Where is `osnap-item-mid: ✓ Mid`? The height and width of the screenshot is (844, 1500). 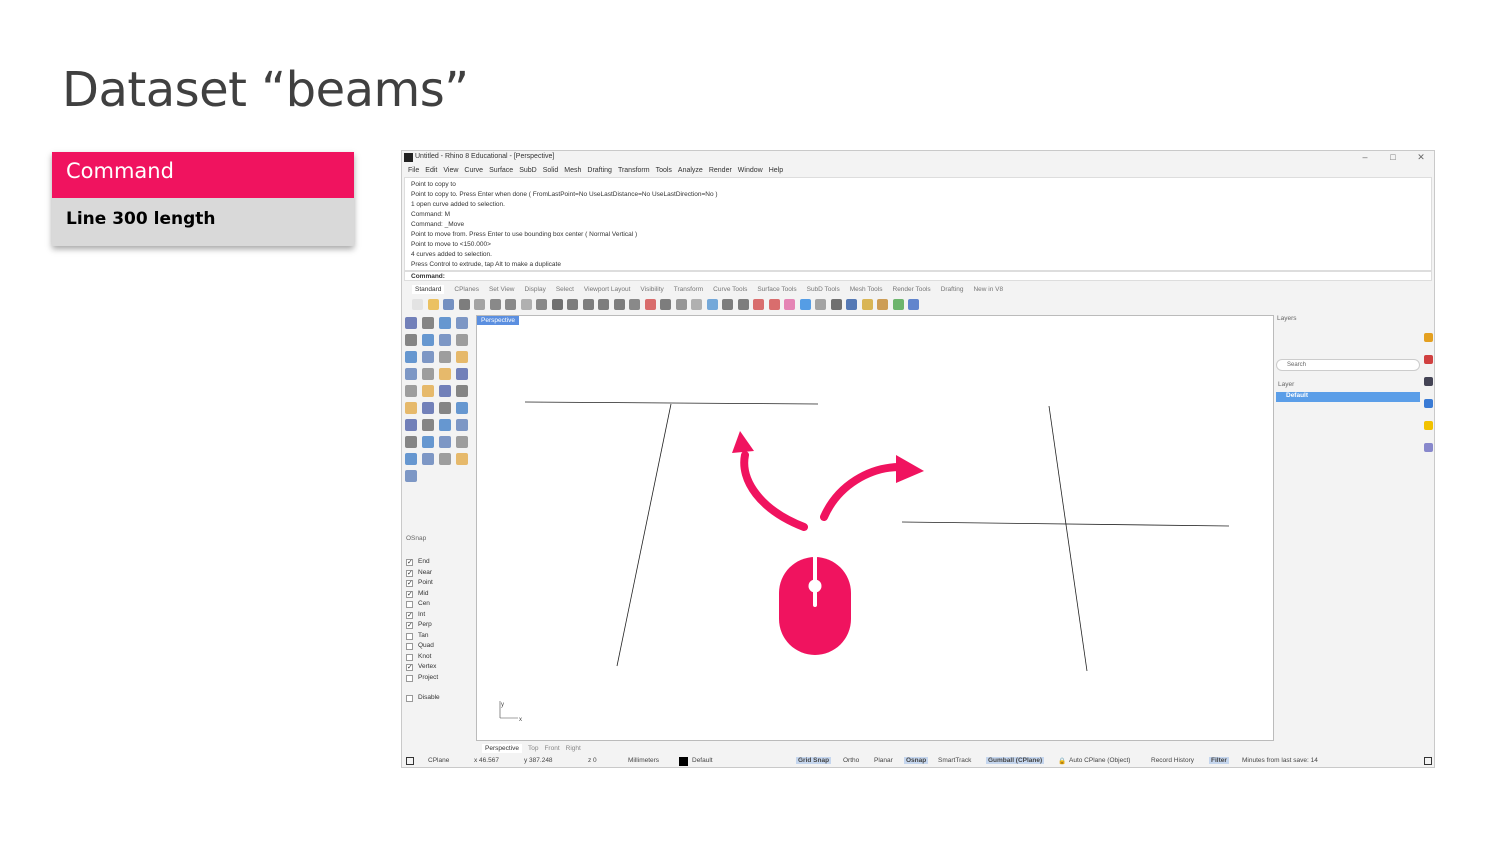
osnap-item-mid: ✓ Mid is located at coordinates (440, 595).